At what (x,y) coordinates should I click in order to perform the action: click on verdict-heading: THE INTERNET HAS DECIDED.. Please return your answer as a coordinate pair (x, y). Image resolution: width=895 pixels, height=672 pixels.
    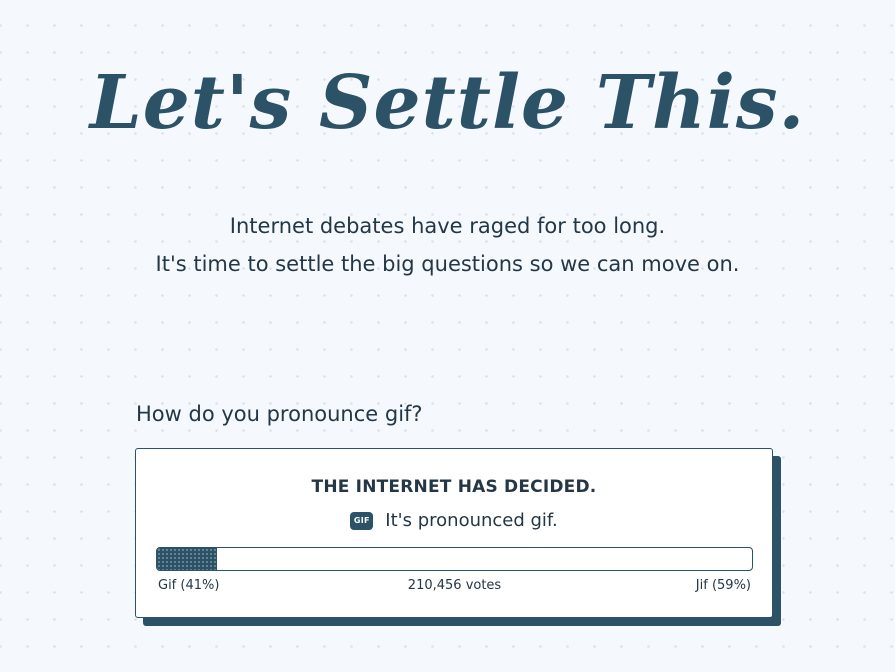
    Looking at the image, I should click on (454, 487).